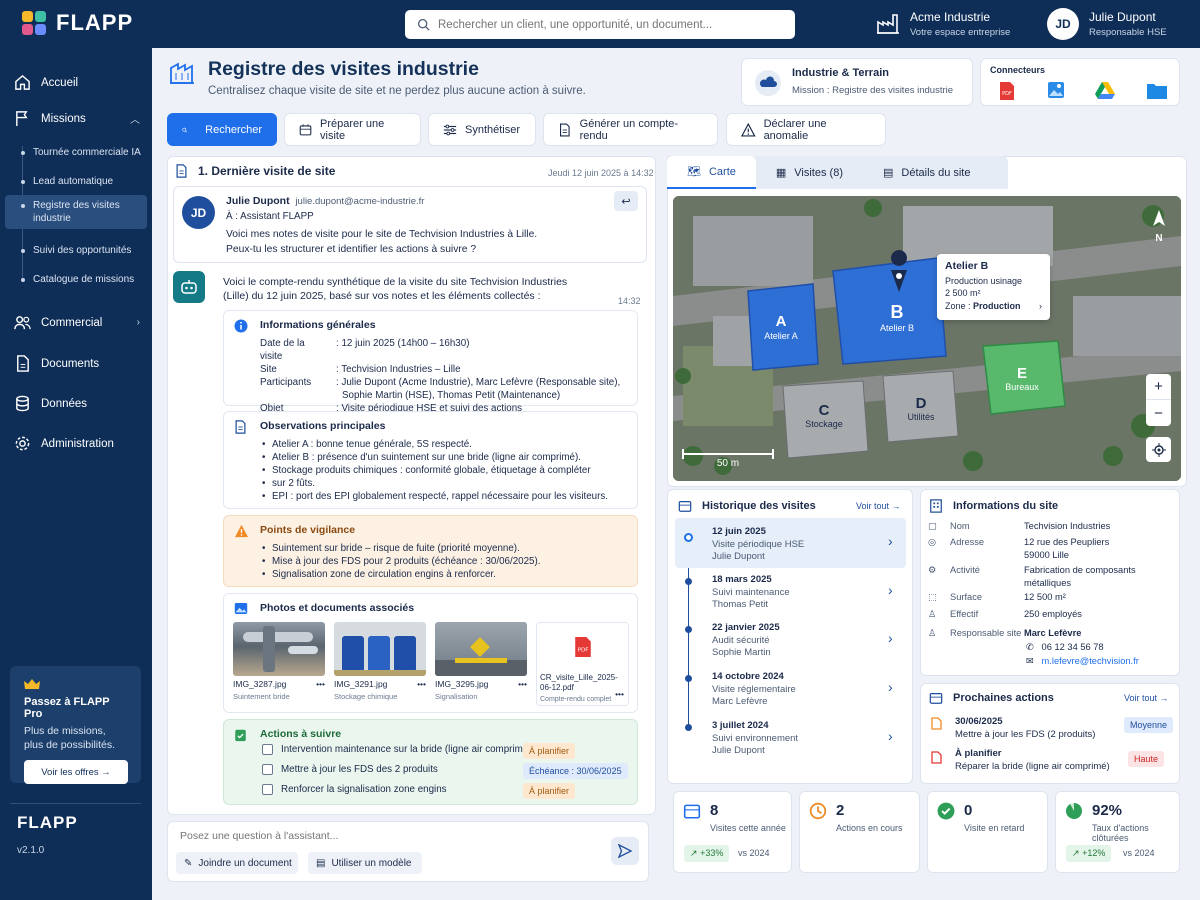 This screenshot has height=900, width=1200. Describe the element at coordinates (781, 321) in the screenshot. I see `building-a-letter: A` at that location.